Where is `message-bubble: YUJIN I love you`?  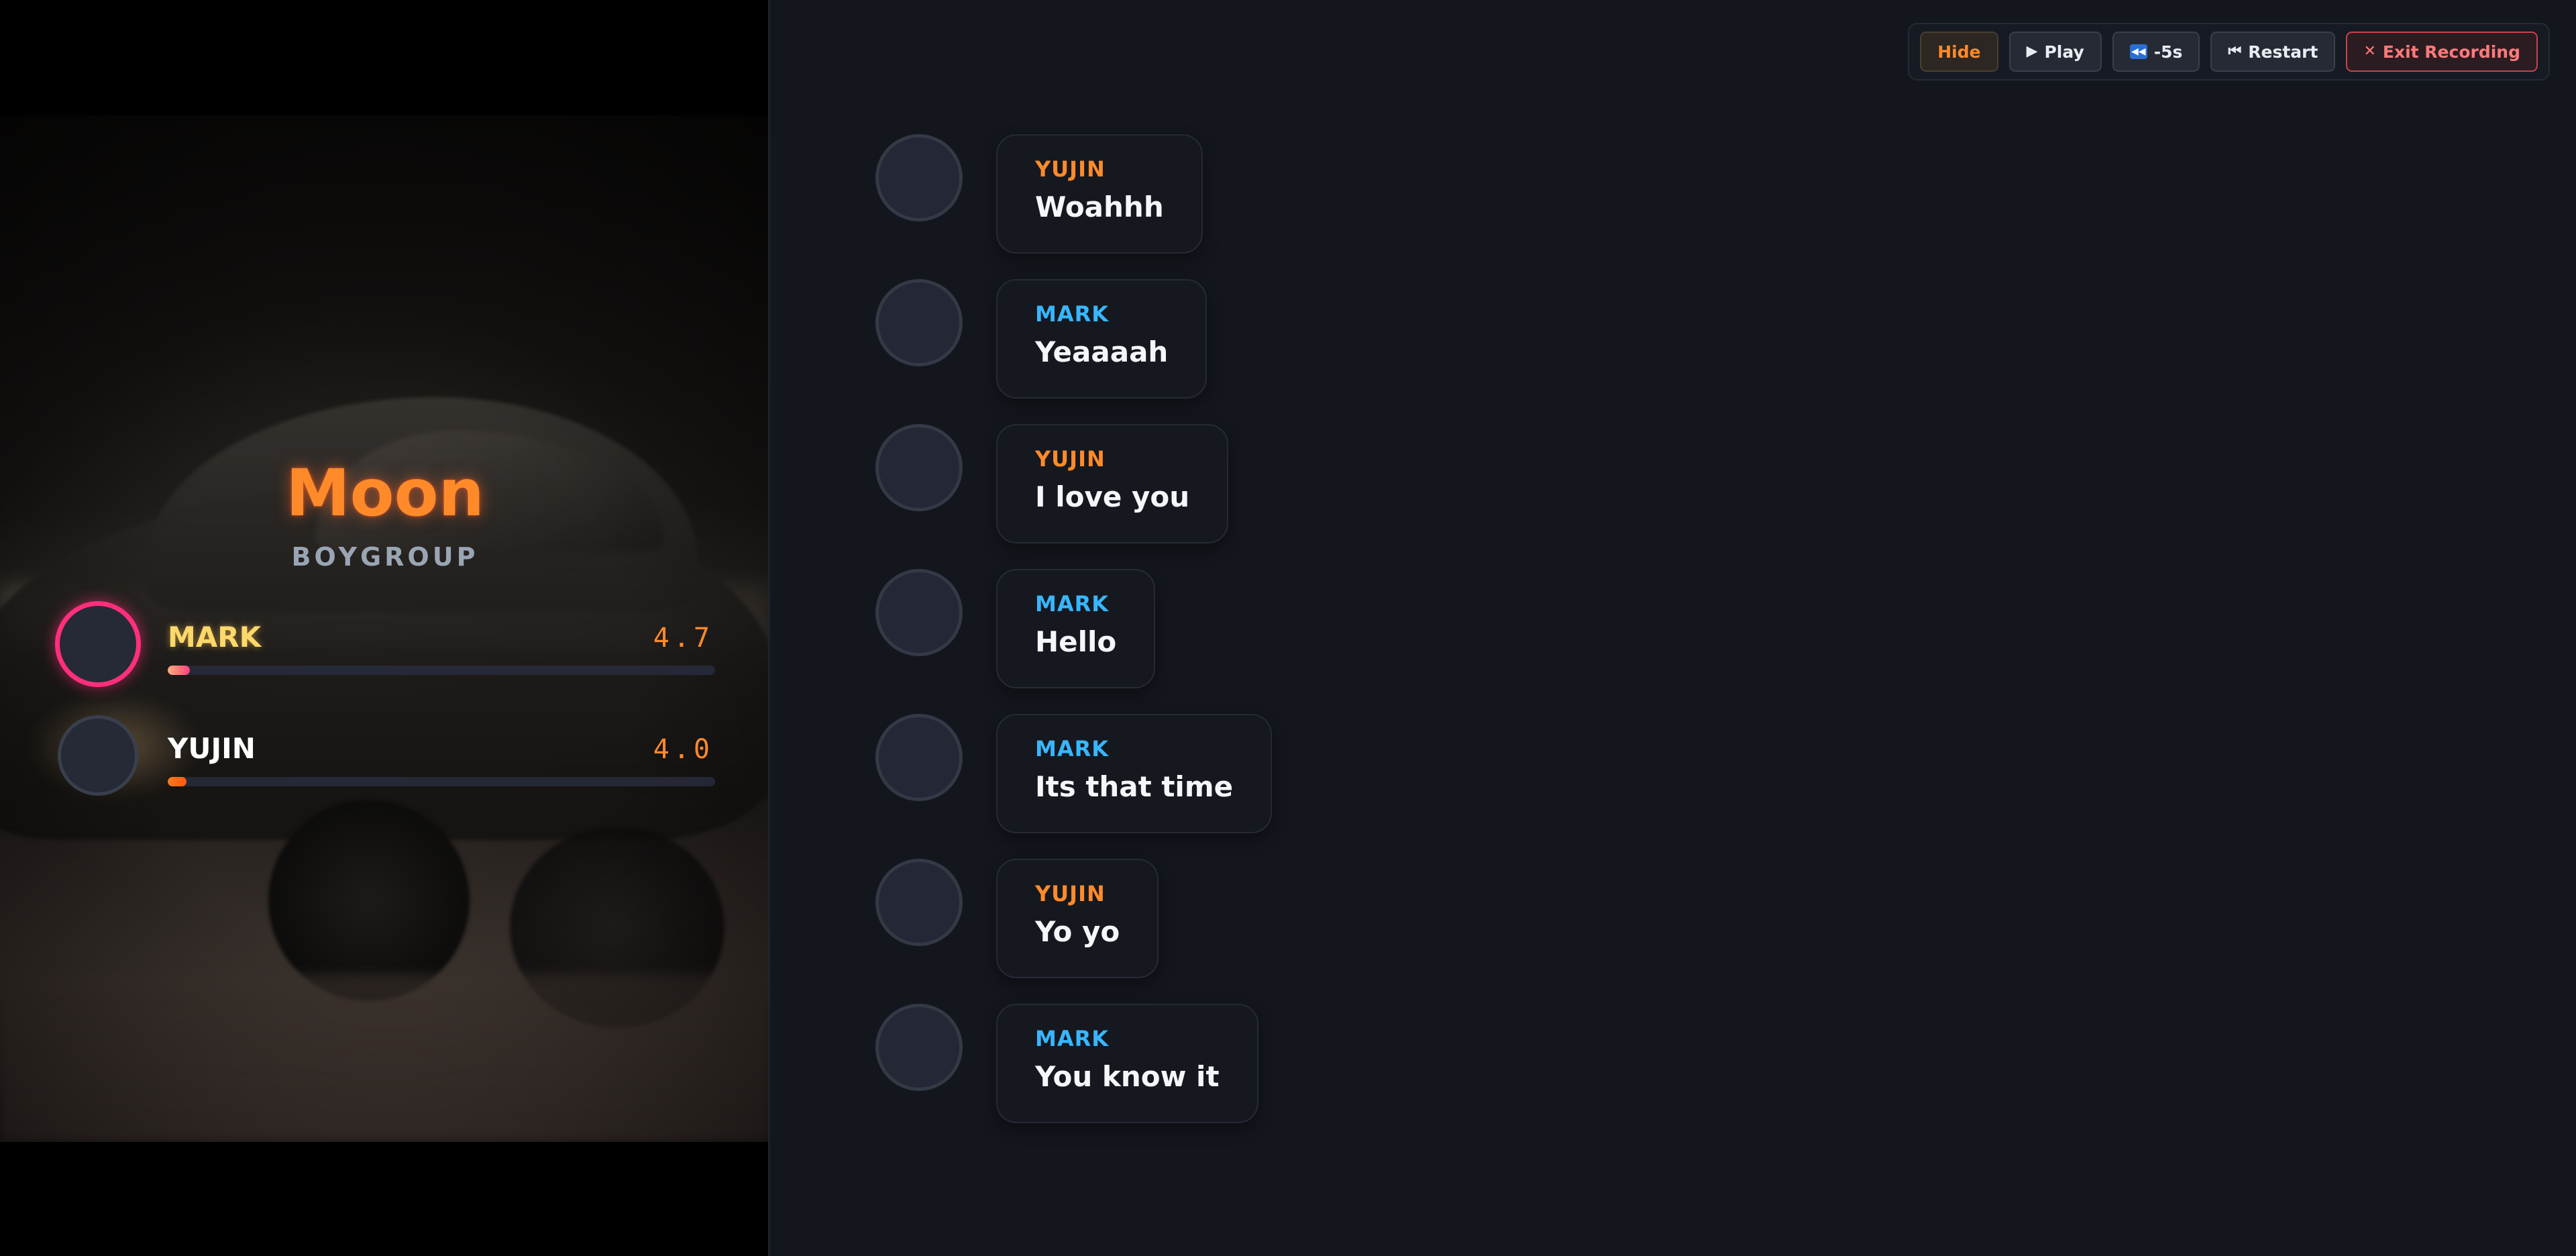 message-bubble: YUJIN I love you is located at coordinates (1112, 483).